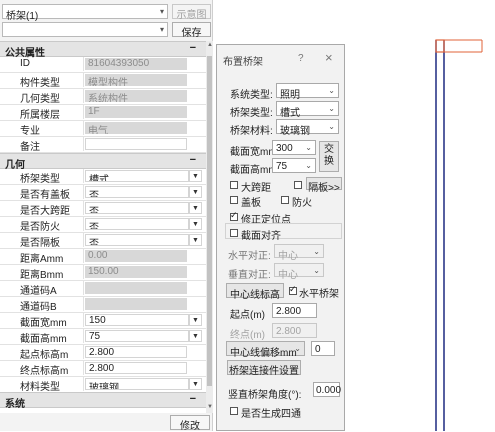  Describe the element at coordinates (294, 147) in the screenshot. I see `width-select: 300 ⌄` at that location.